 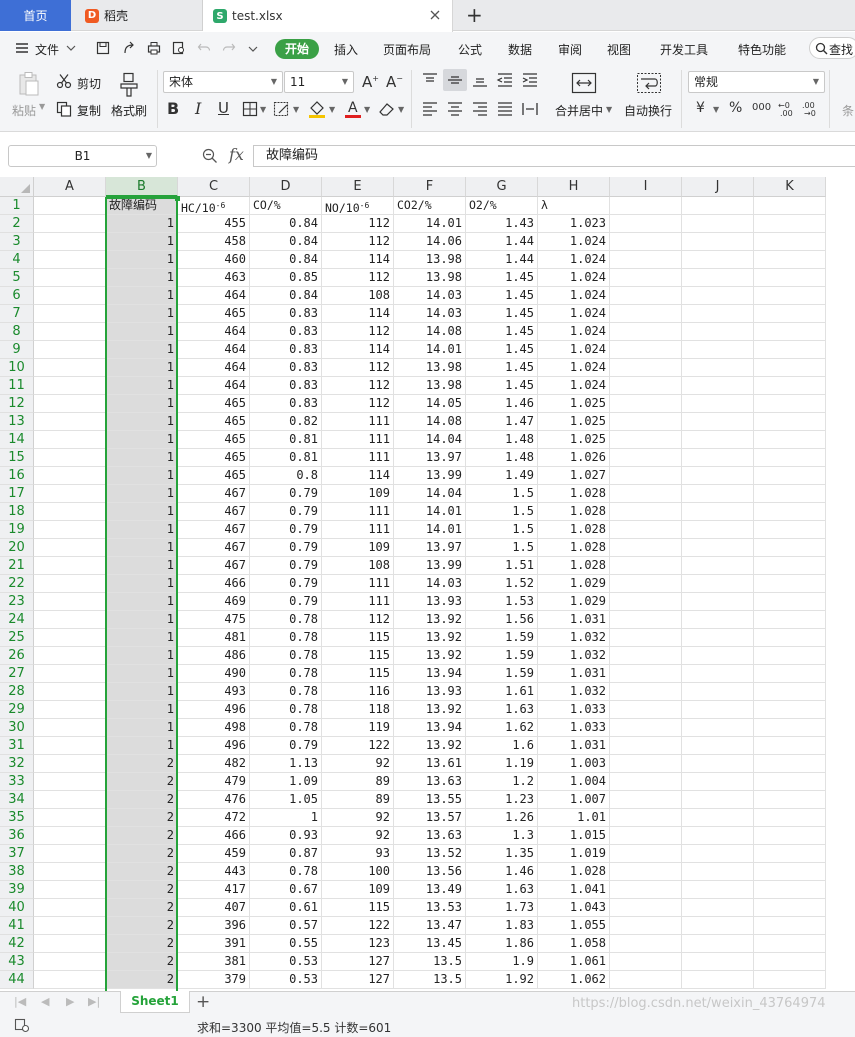 I want to click on cell-g: 1.43, so click(x=502, y=224).